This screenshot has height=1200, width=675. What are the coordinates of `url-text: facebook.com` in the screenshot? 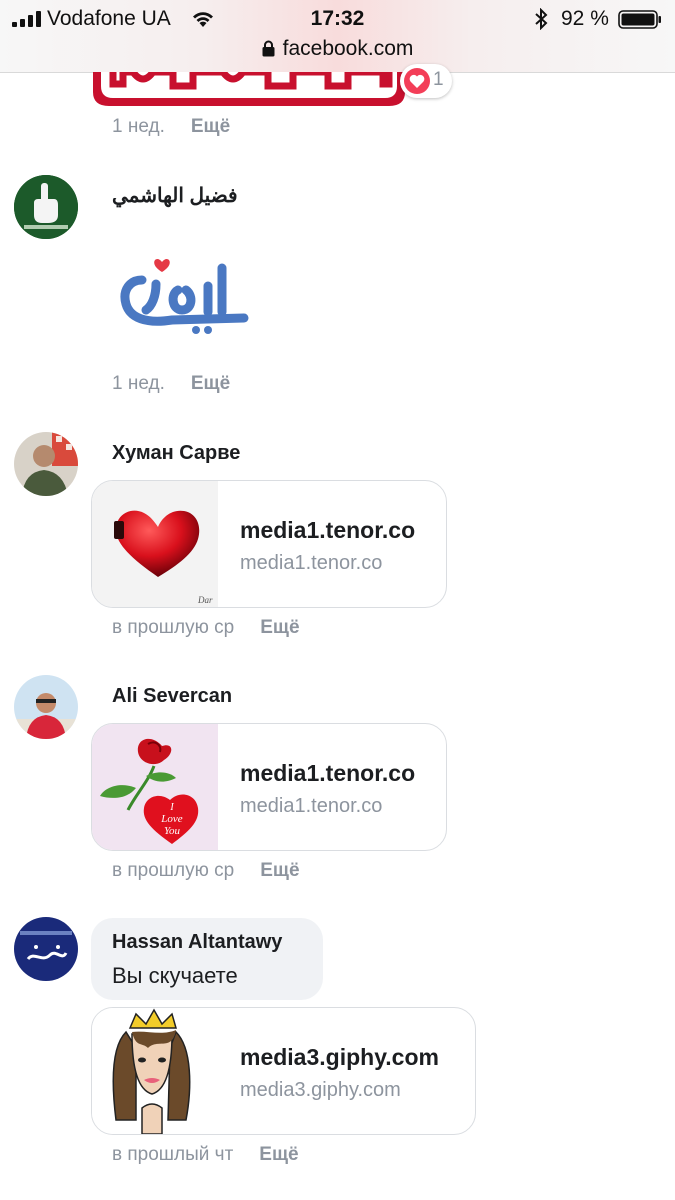 It's located at (348, 48).